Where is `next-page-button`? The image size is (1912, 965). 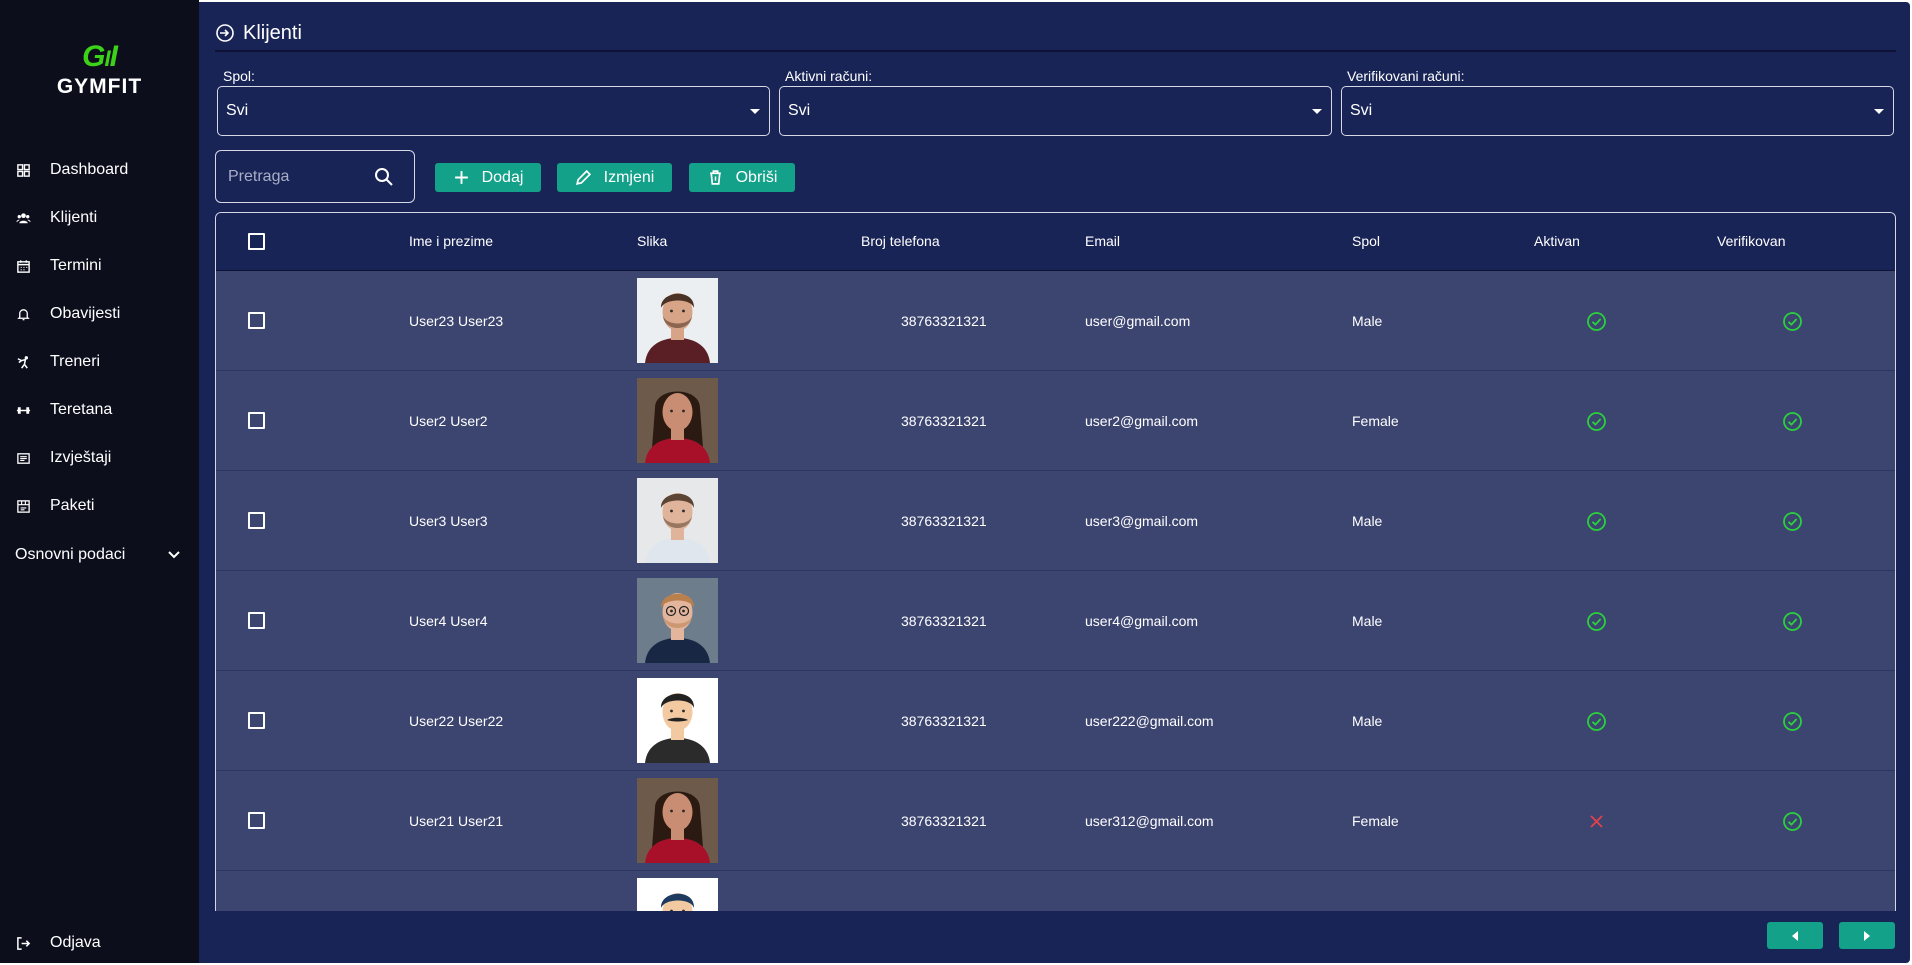
next-page-button is located at coordinates (1867, 935).